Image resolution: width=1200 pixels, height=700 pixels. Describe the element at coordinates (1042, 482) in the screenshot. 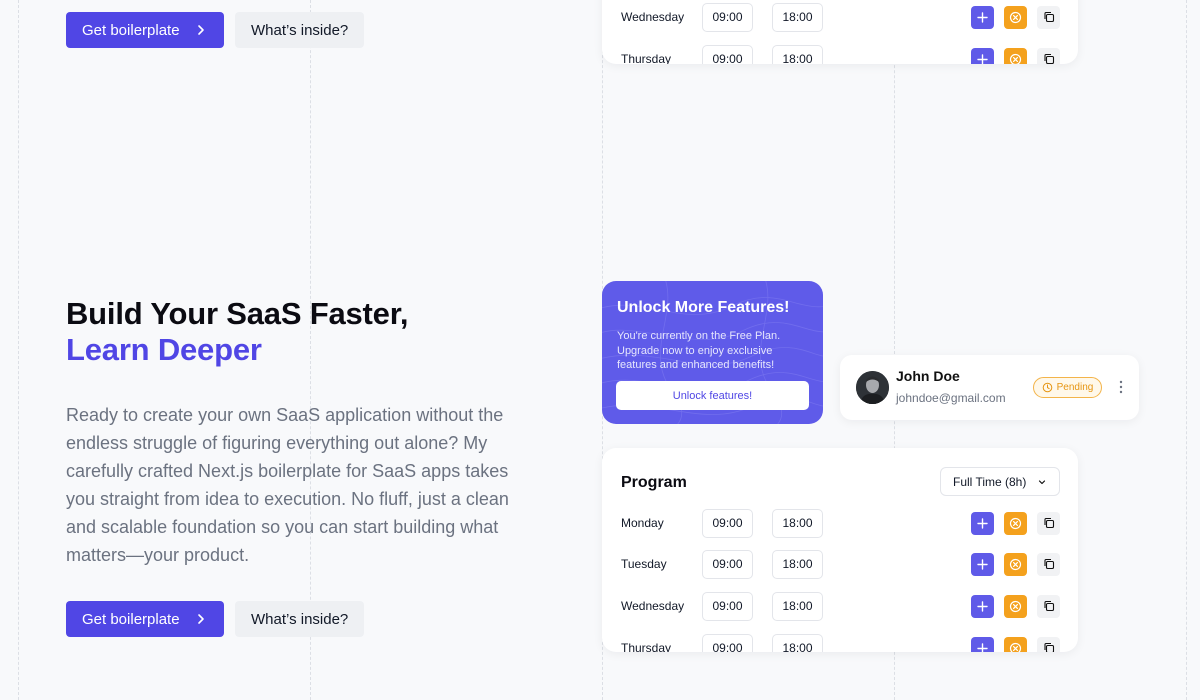

I see `chevron-down-icon` at that location.